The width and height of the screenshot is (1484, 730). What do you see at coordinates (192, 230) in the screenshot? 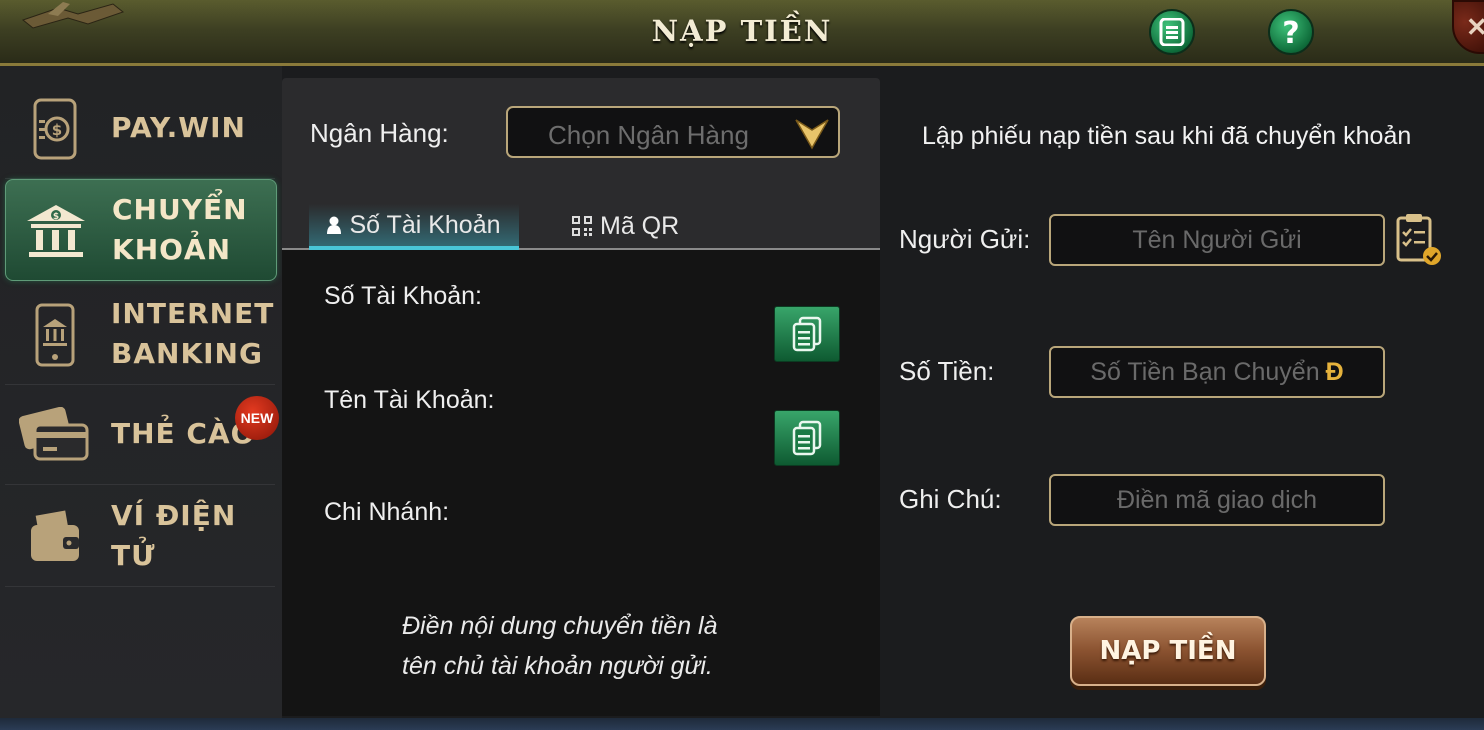
I see `sidebar-label: CHUYỂN KHOẢN` at bounding box center [192, 230].